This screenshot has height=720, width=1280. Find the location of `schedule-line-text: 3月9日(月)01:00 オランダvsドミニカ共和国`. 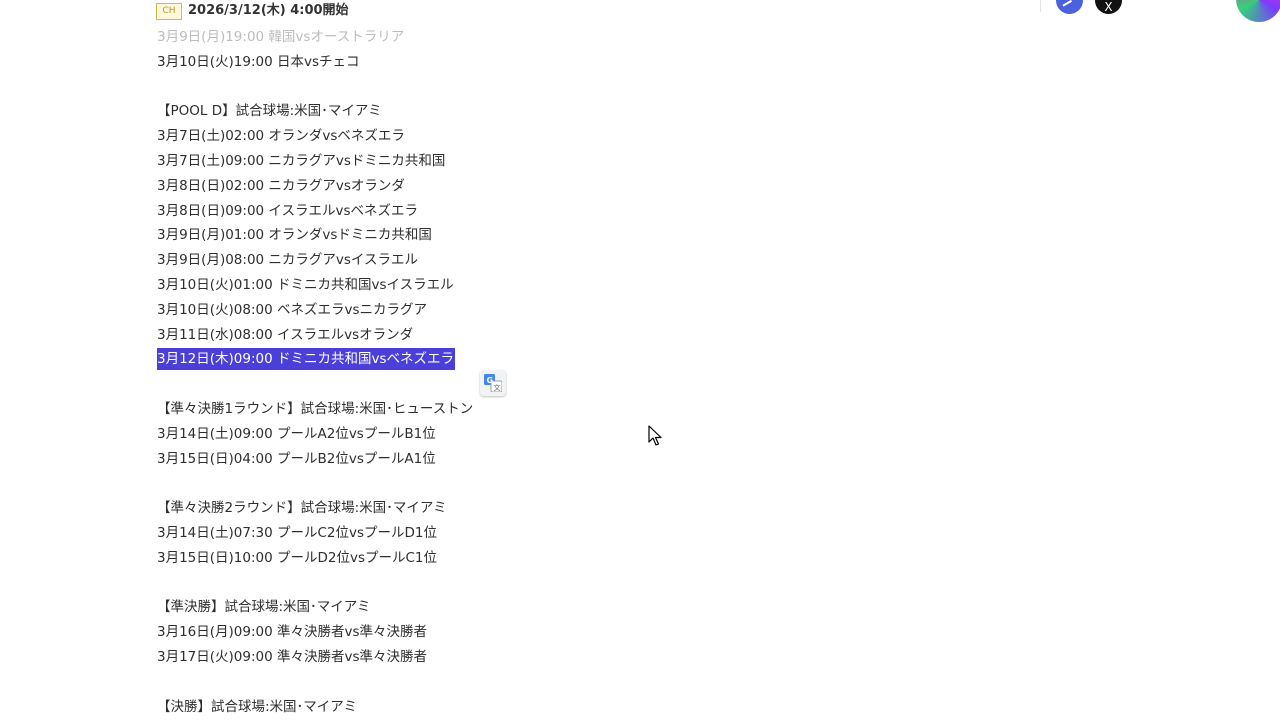

schedule-line-text: 3月9日(月)01:00 オランダvsドミニカ共和国 is located at coordinates (294, 235).